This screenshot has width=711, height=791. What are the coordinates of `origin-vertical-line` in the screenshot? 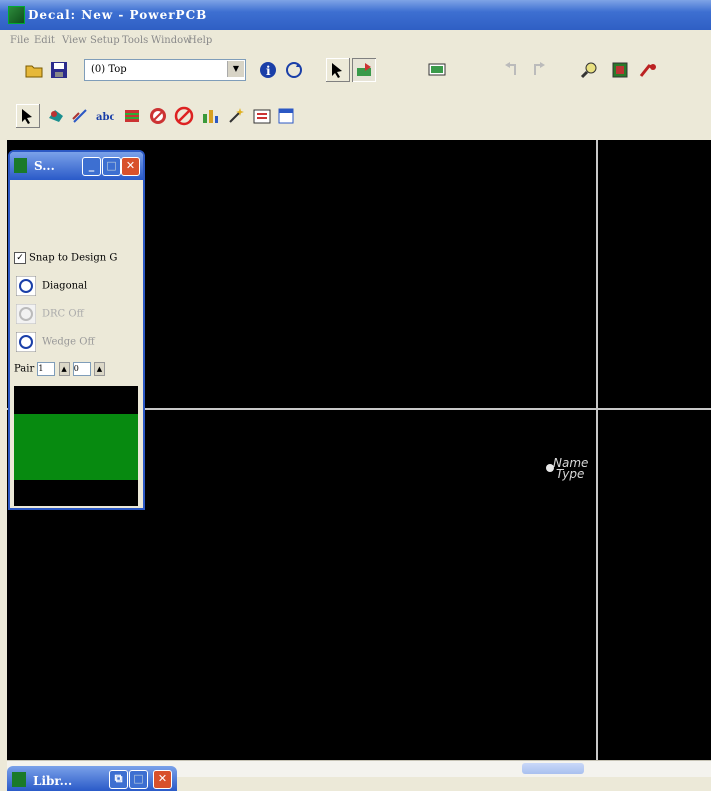 It's located at (597, 450).